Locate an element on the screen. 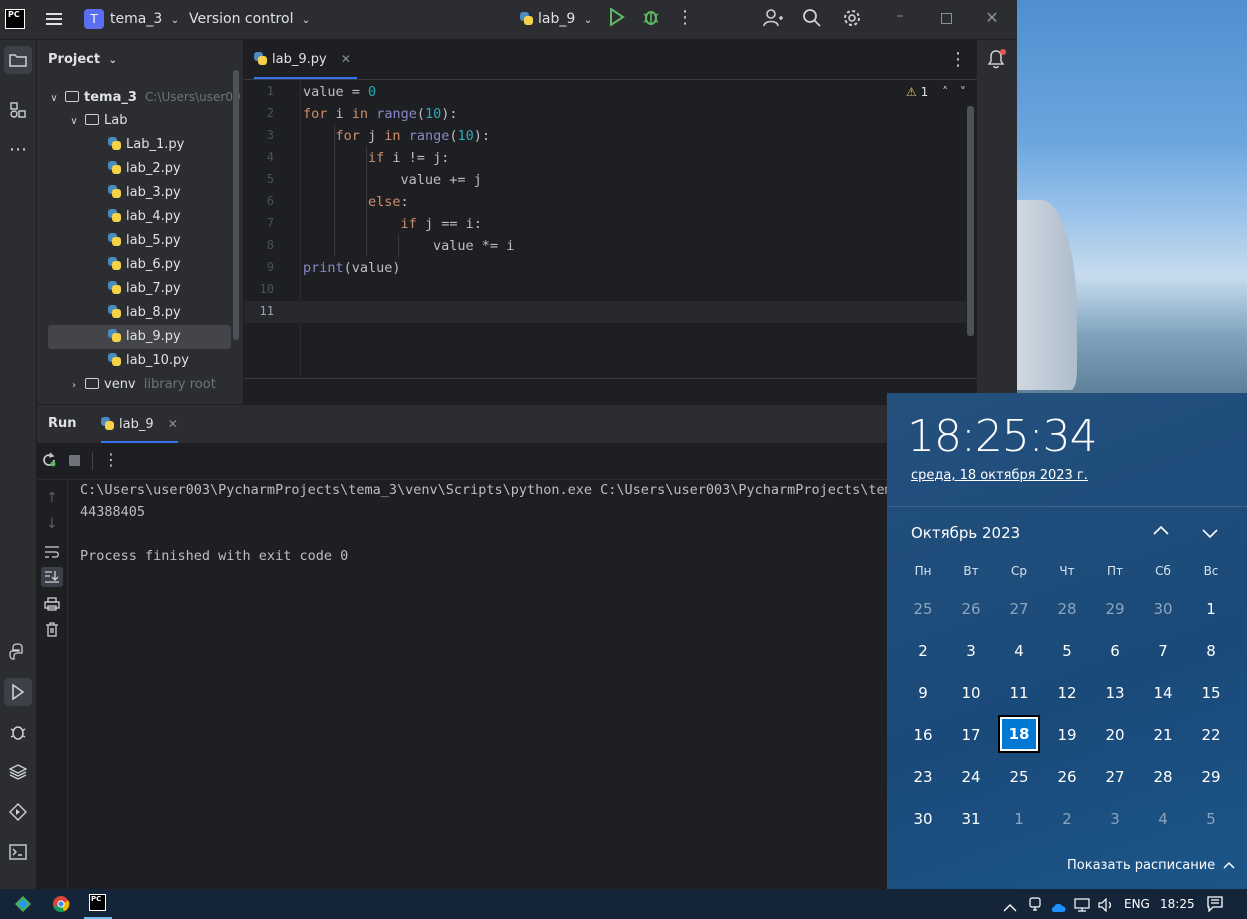  calendar-day: 13 is located at coordinates (1115, 693).